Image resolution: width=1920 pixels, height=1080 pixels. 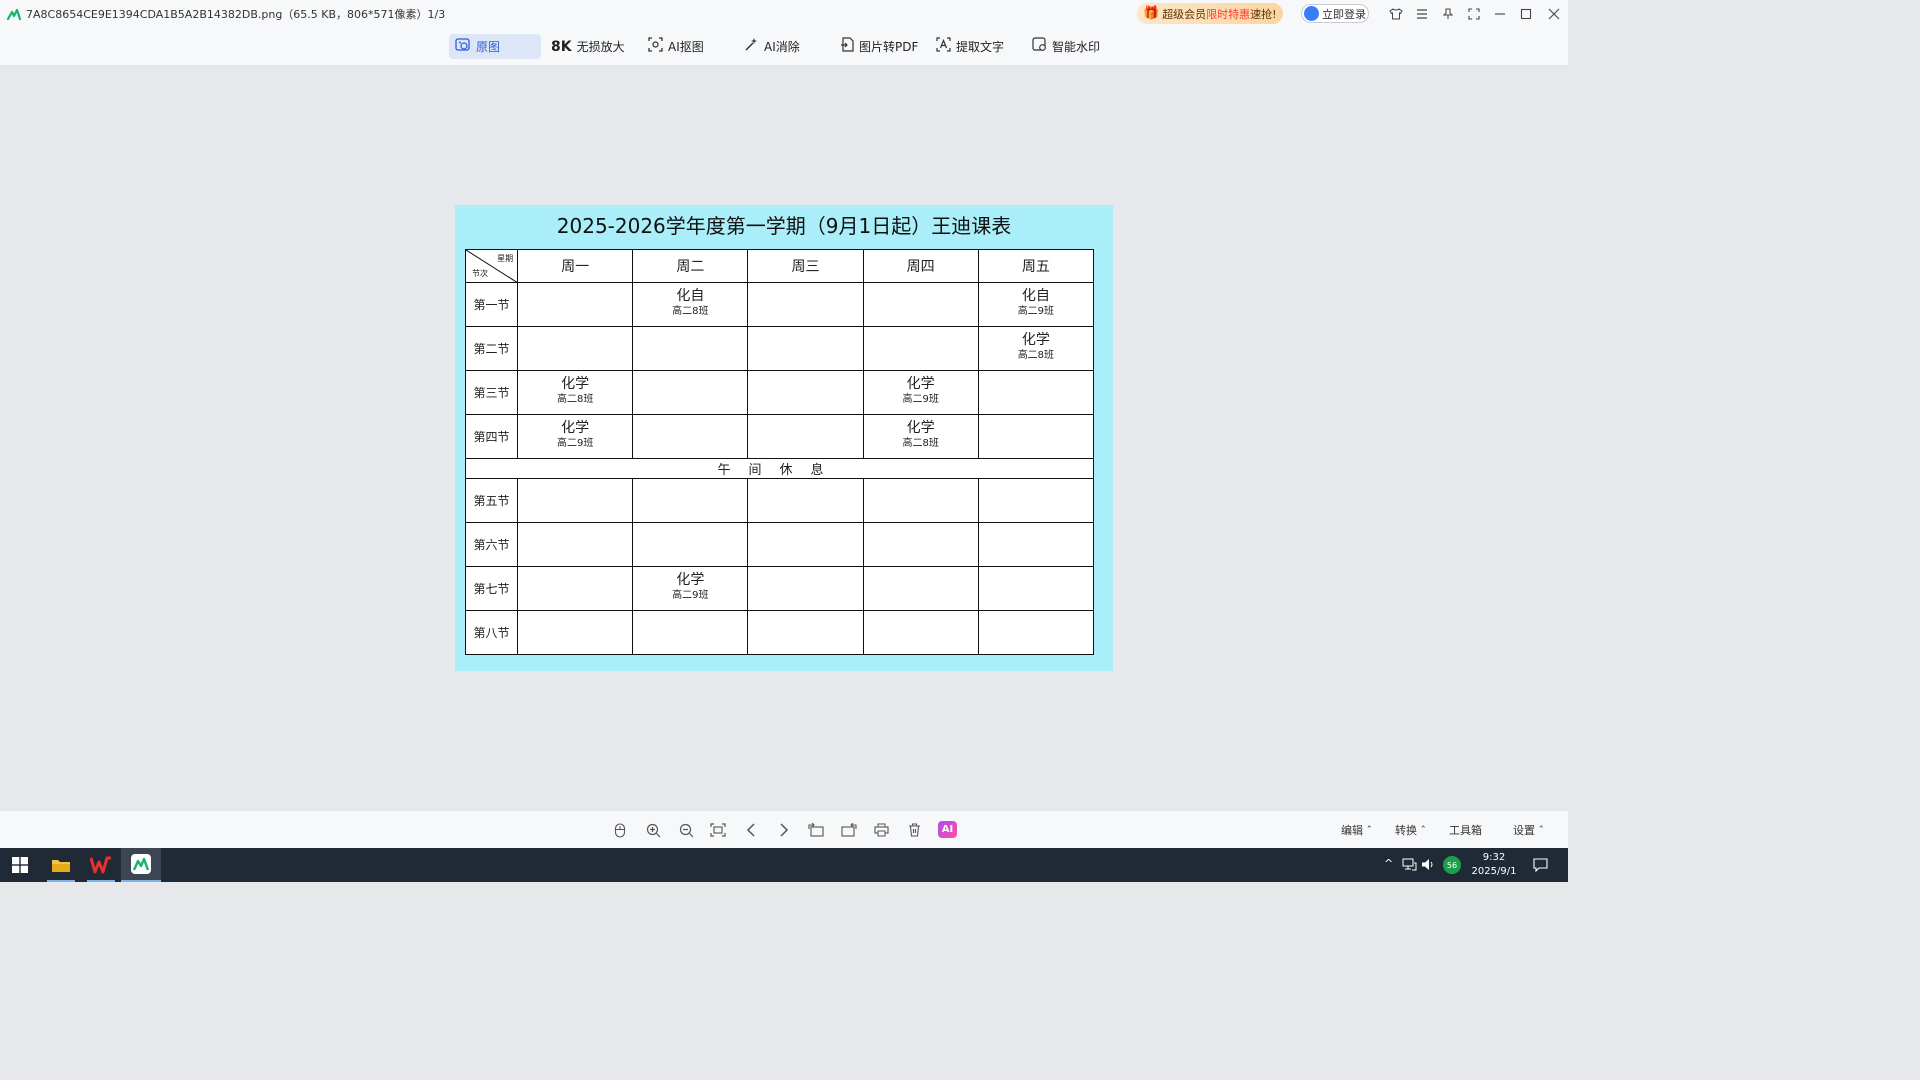 I want to click on period-label: 第三节, so click(x=491, y=392).